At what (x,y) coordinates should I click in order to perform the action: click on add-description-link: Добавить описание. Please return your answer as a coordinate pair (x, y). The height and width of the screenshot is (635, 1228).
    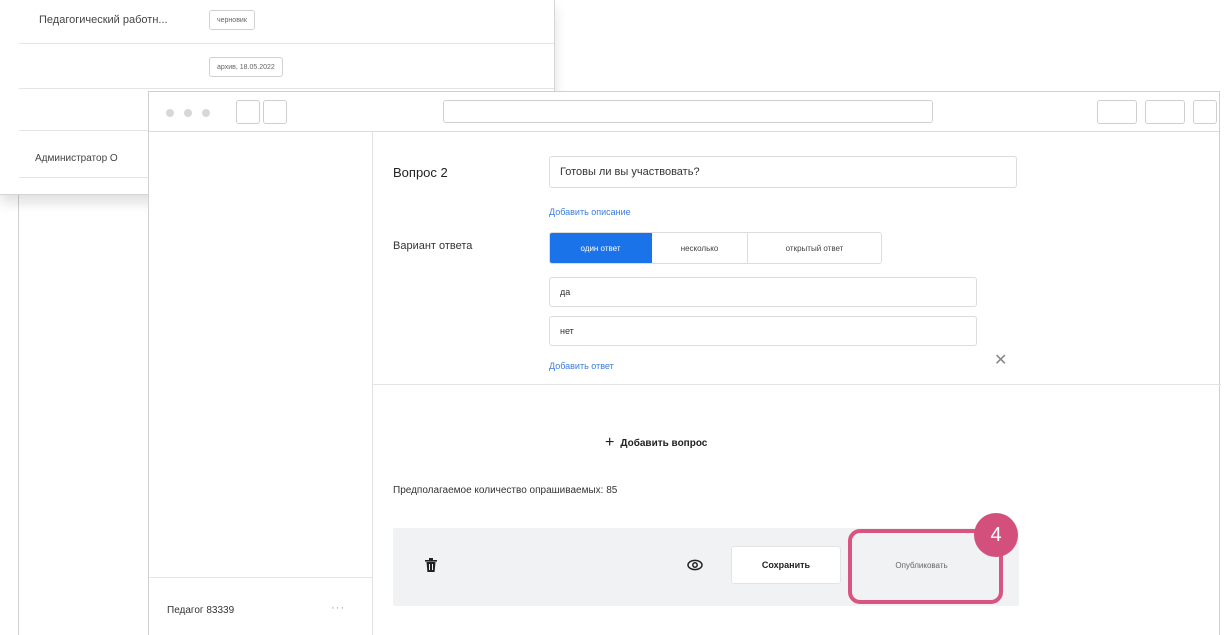
    Looking at the image, I should click on (590, 212).